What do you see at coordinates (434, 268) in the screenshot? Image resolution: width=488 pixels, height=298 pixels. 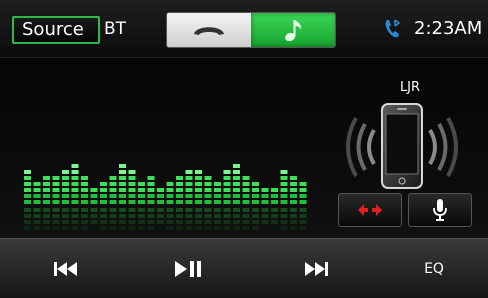 I see `eq-button: EQ` at bounding box center [434, 268].